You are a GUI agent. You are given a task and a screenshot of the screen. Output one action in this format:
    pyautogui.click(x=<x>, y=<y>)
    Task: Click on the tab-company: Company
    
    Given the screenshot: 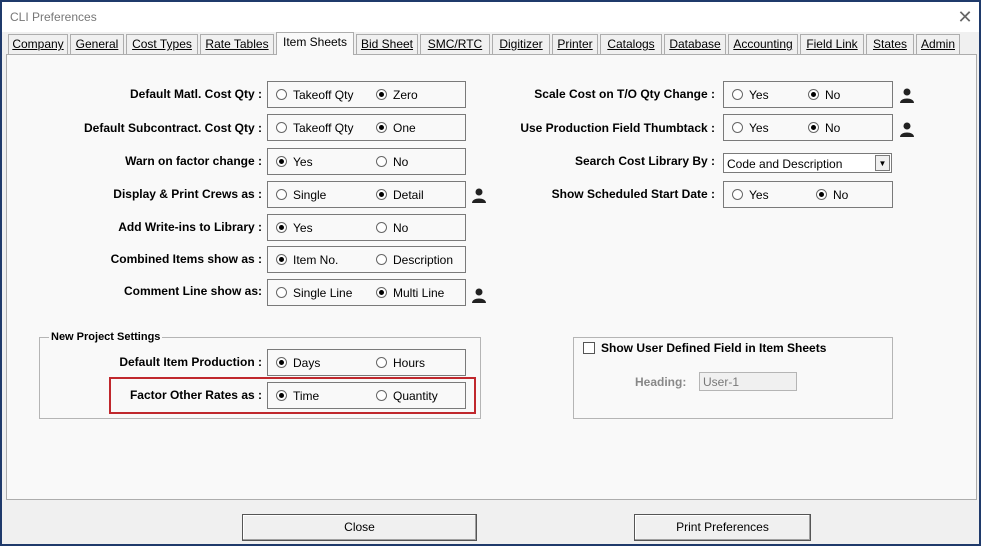 What is the action you would take?
    pyautogui.click(x=38, y=44)
    